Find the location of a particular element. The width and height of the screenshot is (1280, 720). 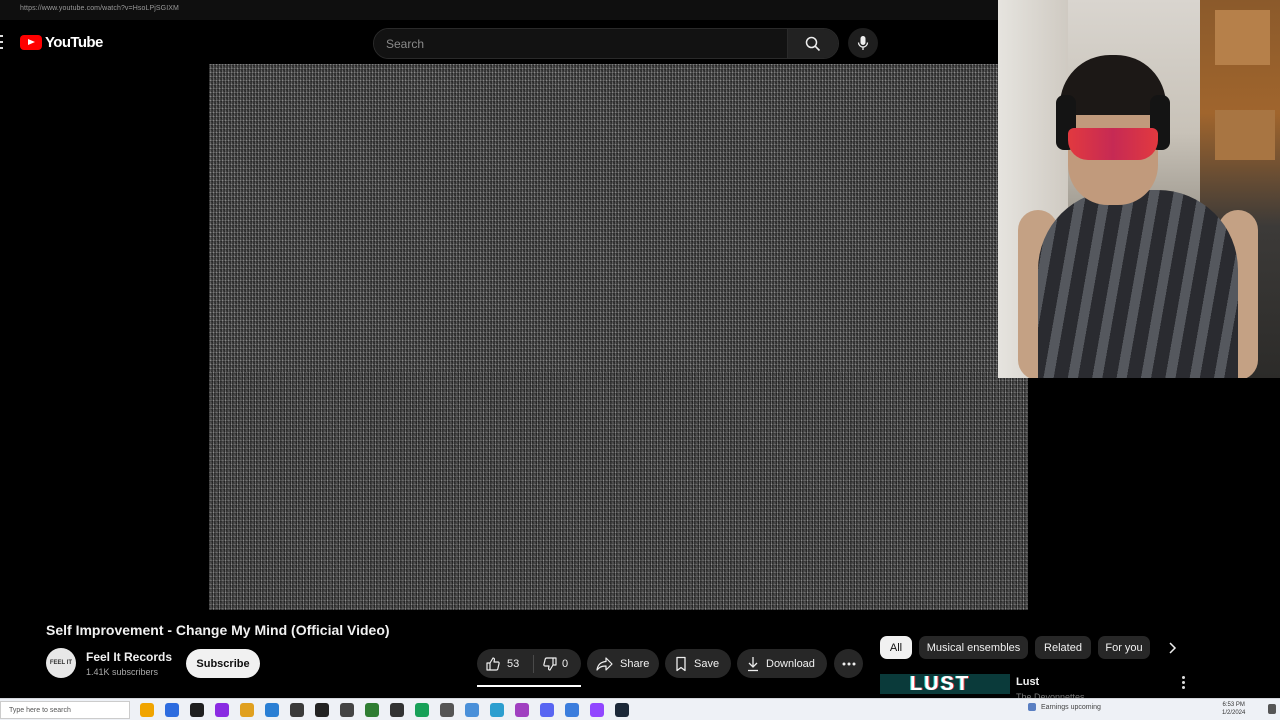

microphone-icon is located at coordinates (863, 43).